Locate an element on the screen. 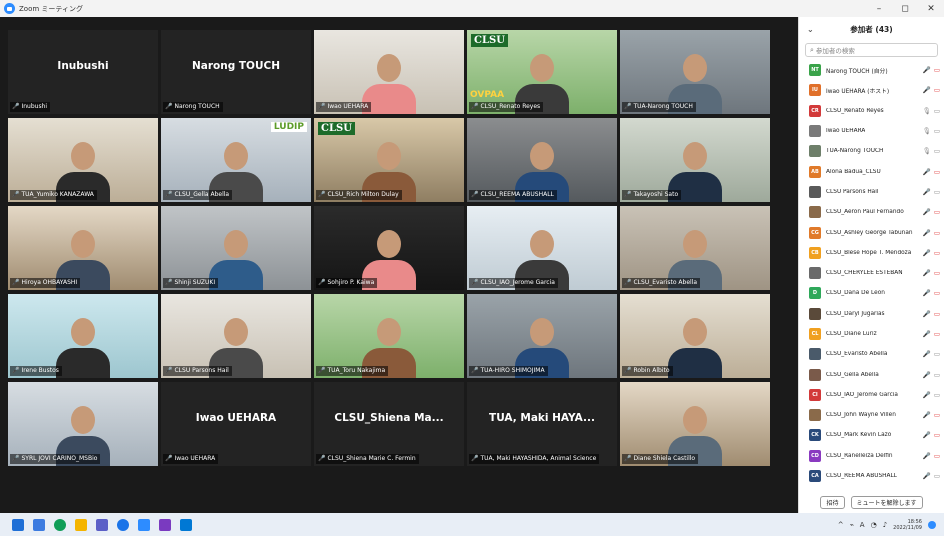 The image size is (944, 536). participant-row: CLSU_Gella Abella 🎤 ▭ is located at coordinates (871, 374).